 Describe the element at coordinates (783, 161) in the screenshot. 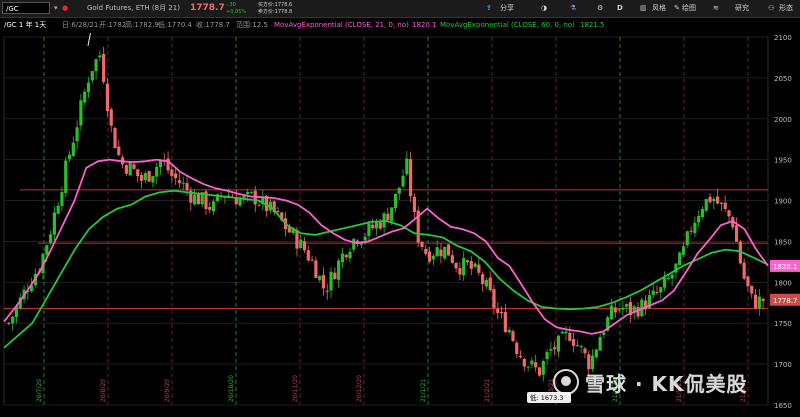

I see `y-tick-label: 1950` at that location.